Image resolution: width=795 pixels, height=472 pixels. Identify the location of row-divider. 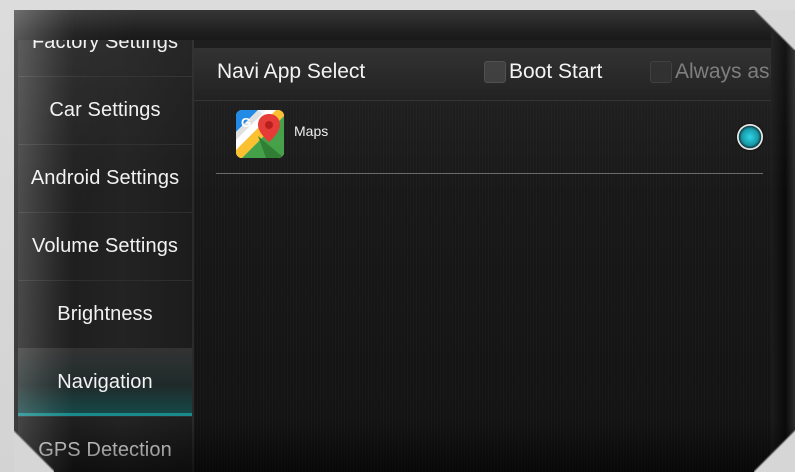
(489, 173).